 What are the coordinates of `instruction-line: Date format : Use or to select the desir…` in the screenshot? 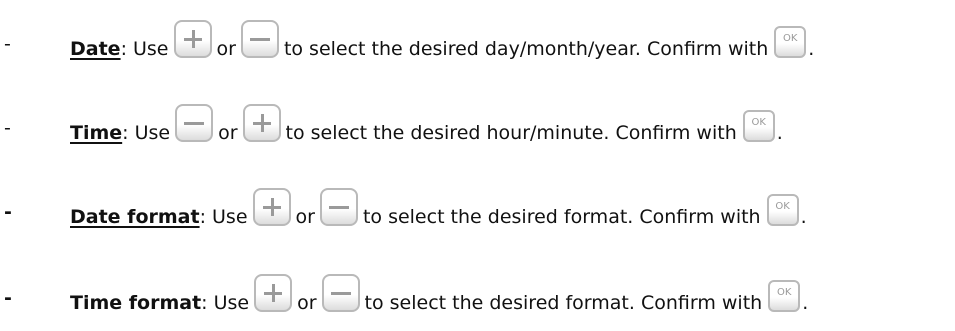 It's located at (438, 204).